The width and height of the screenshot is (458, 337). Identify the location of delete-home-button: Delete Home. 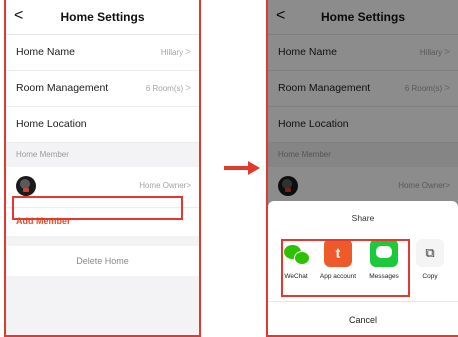
(102, 261).